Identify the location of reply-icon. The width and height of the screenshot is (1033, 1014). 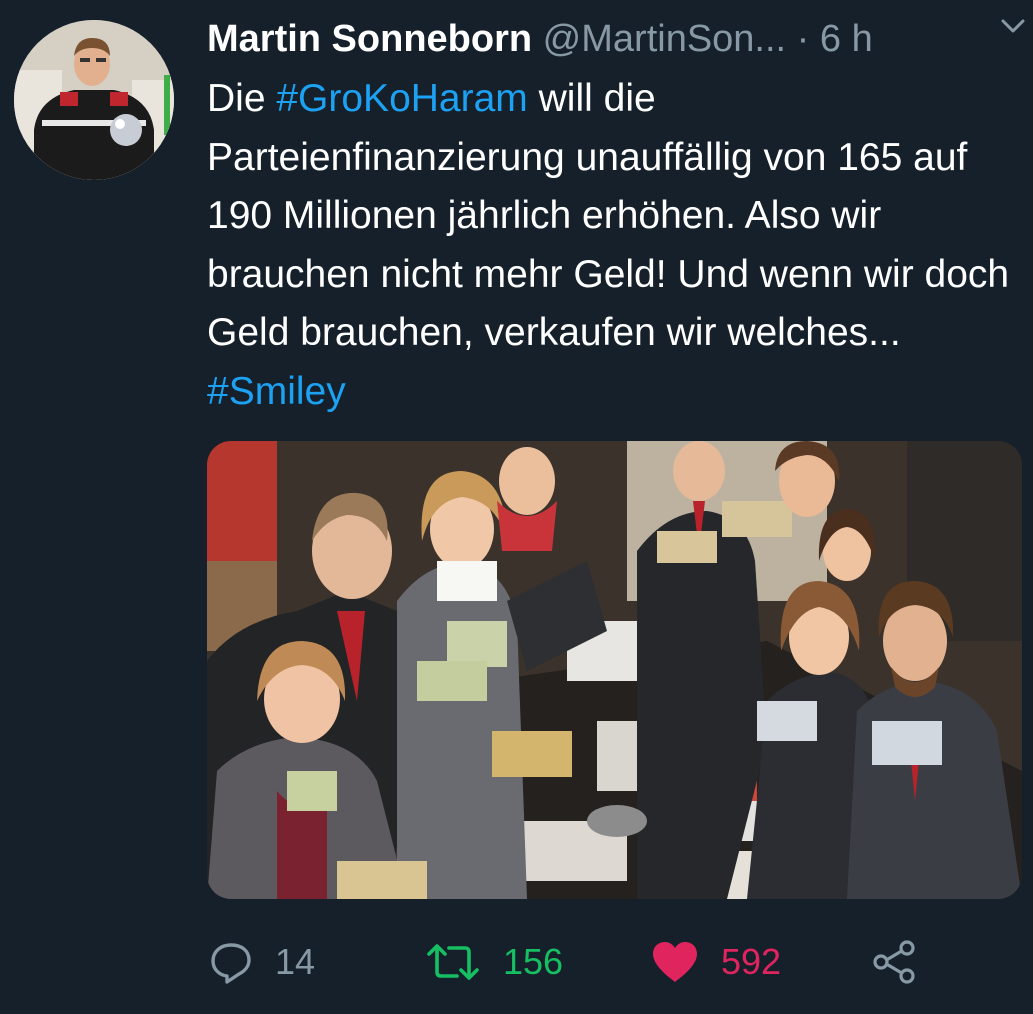
(231, 963).